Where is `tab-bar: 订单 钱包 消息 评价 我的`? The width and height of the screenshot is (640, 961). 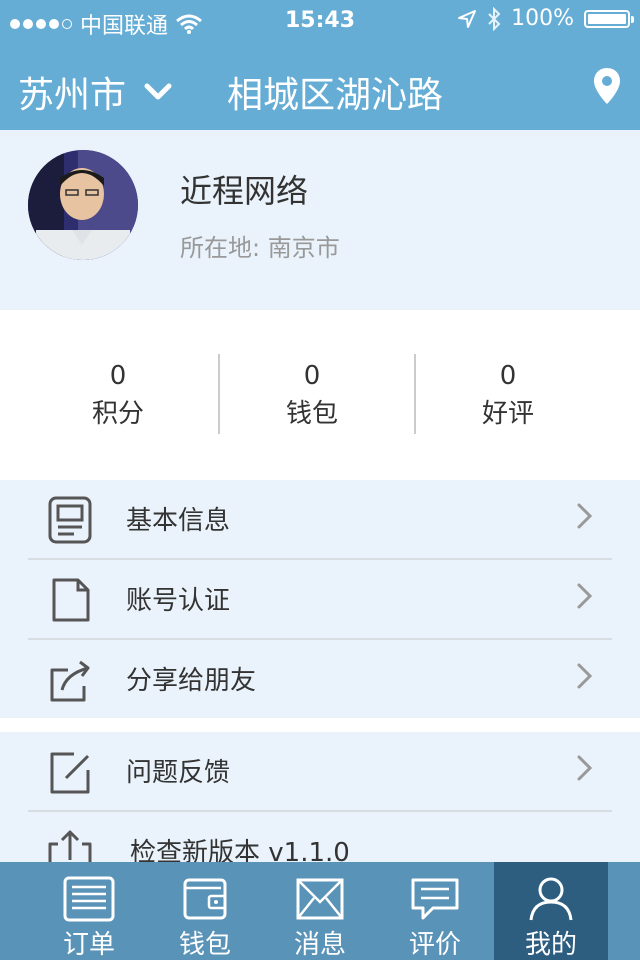
tab-bar: 订单 钱包 消息 评价 我的 is located at coordinates (320, 911).